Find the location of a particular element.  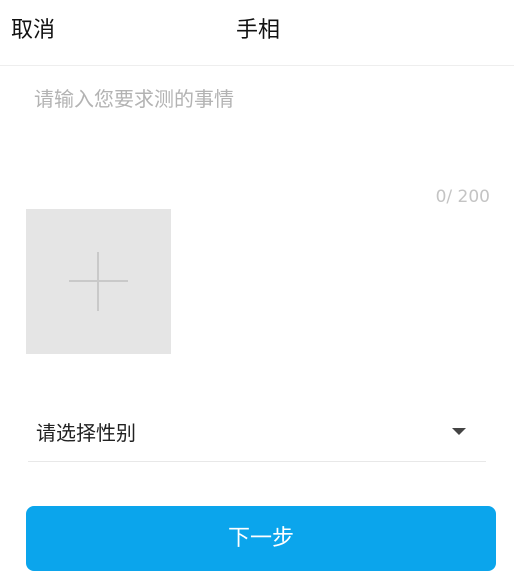

photo-upload-button is located at coordinates (98, 281).